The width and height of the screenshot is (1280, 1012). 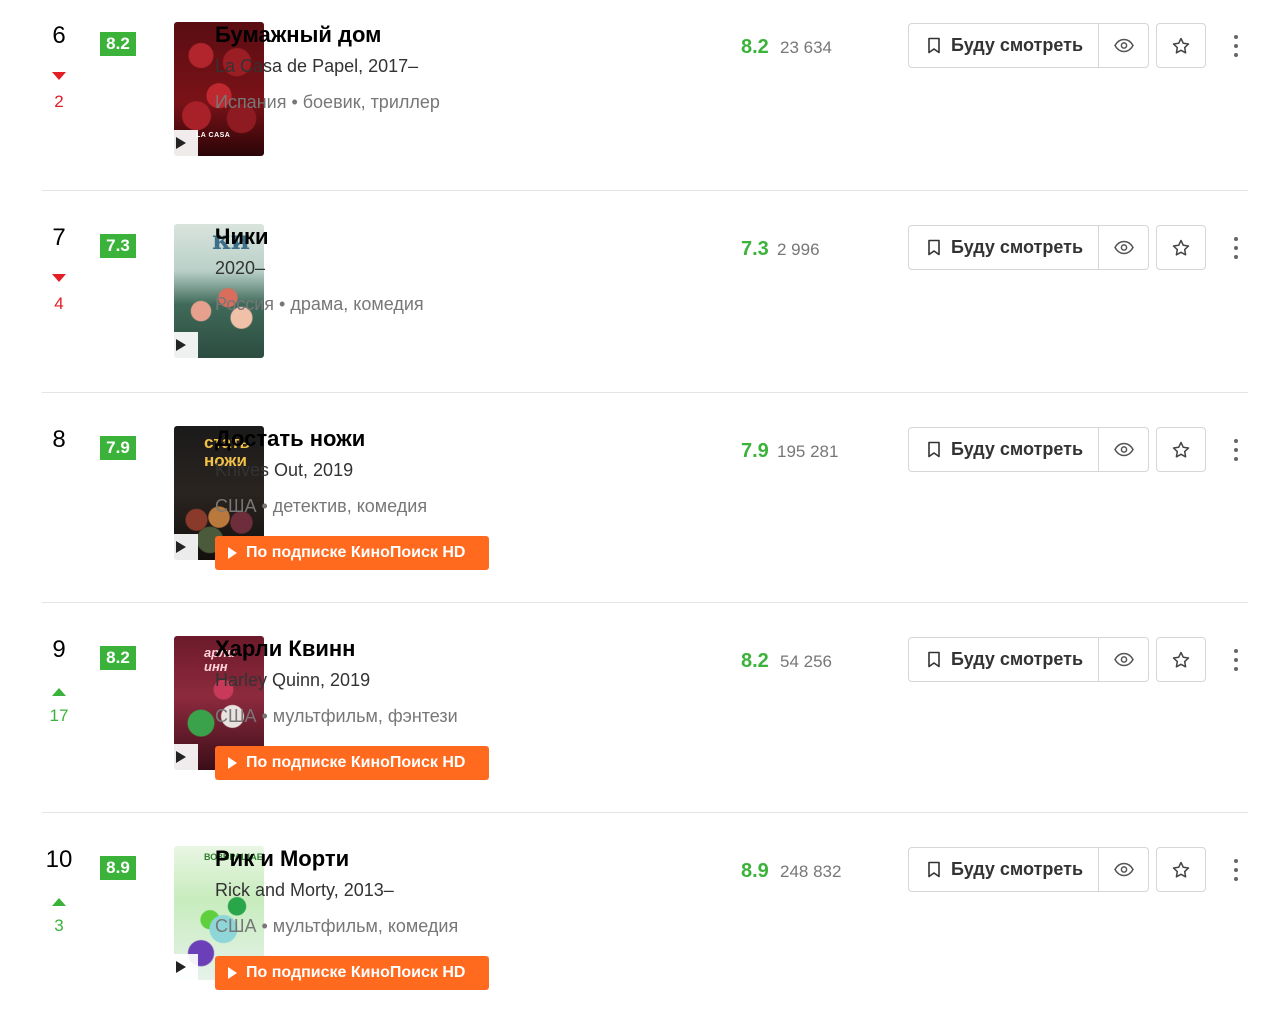 I want to click on poster: ки 7.3, so click(x=182, y=291).